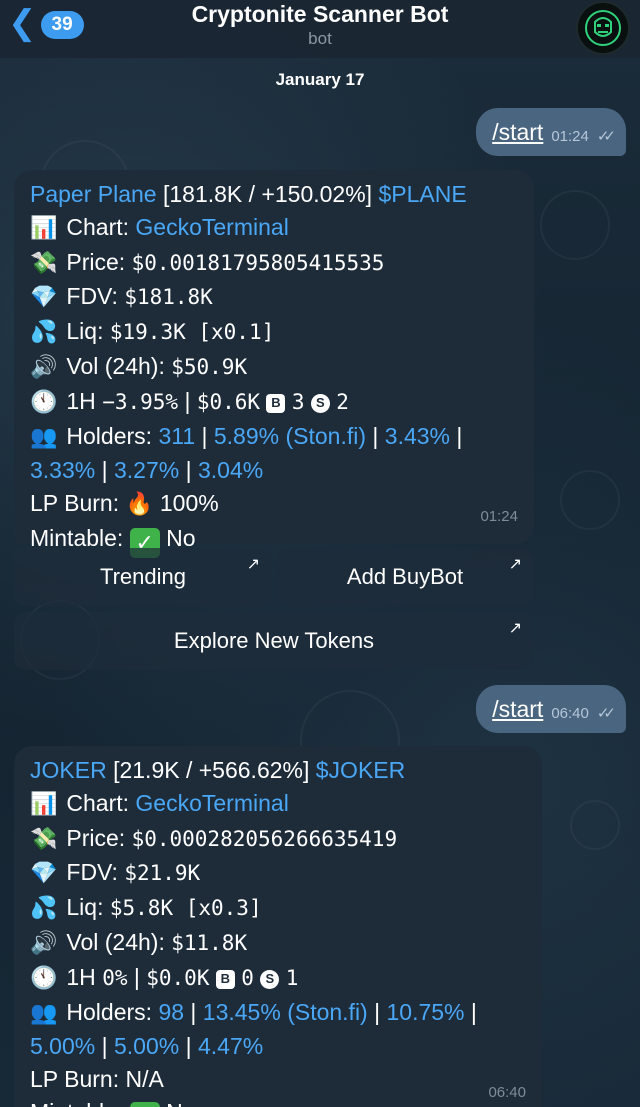 This screenshot has height=1107, width=640. I want to click on add-buybot-button-label: Add BuyBot, so click(405, 576).